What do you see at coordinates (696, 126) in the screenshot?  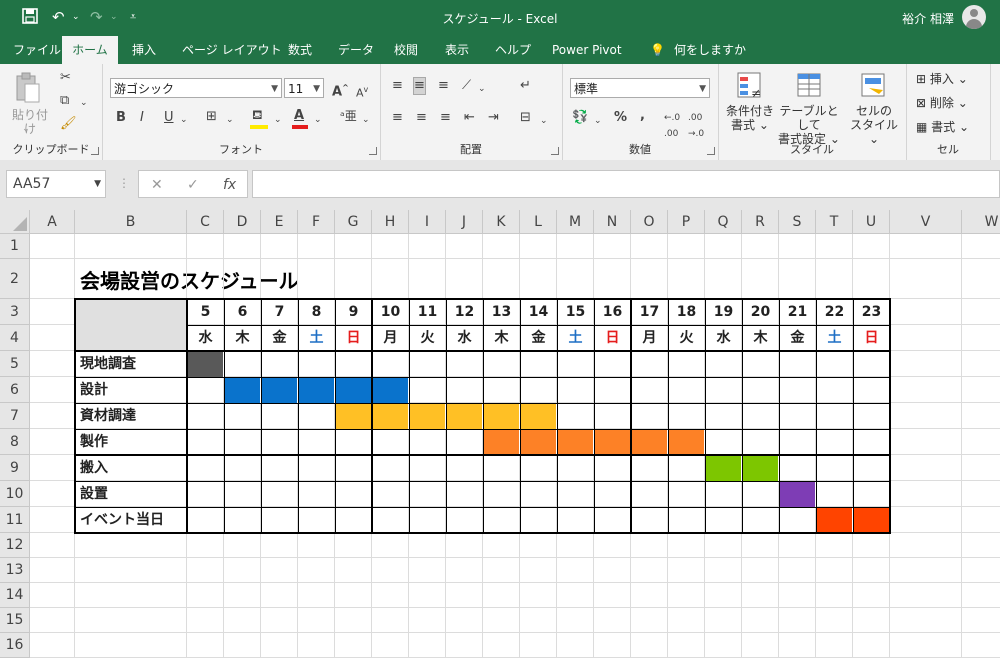 I see `decrease-decimal-icon: .00 →.0` at bounding box center [696, 126].